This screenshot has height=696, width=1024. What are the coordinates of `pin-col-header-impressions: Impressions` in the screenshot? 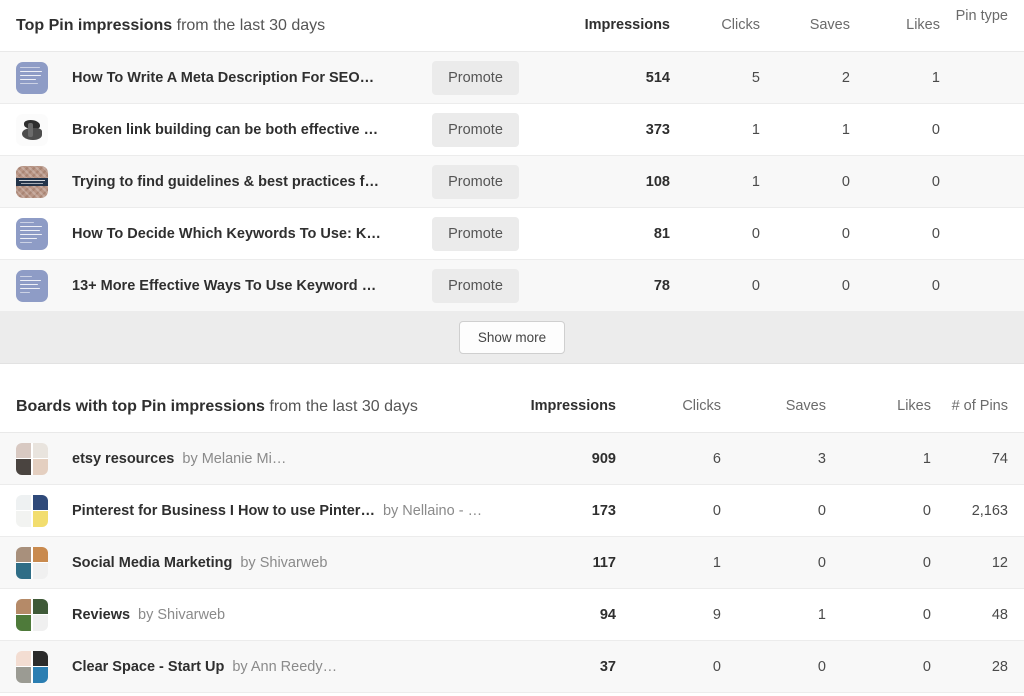 It's located at (611, 17).